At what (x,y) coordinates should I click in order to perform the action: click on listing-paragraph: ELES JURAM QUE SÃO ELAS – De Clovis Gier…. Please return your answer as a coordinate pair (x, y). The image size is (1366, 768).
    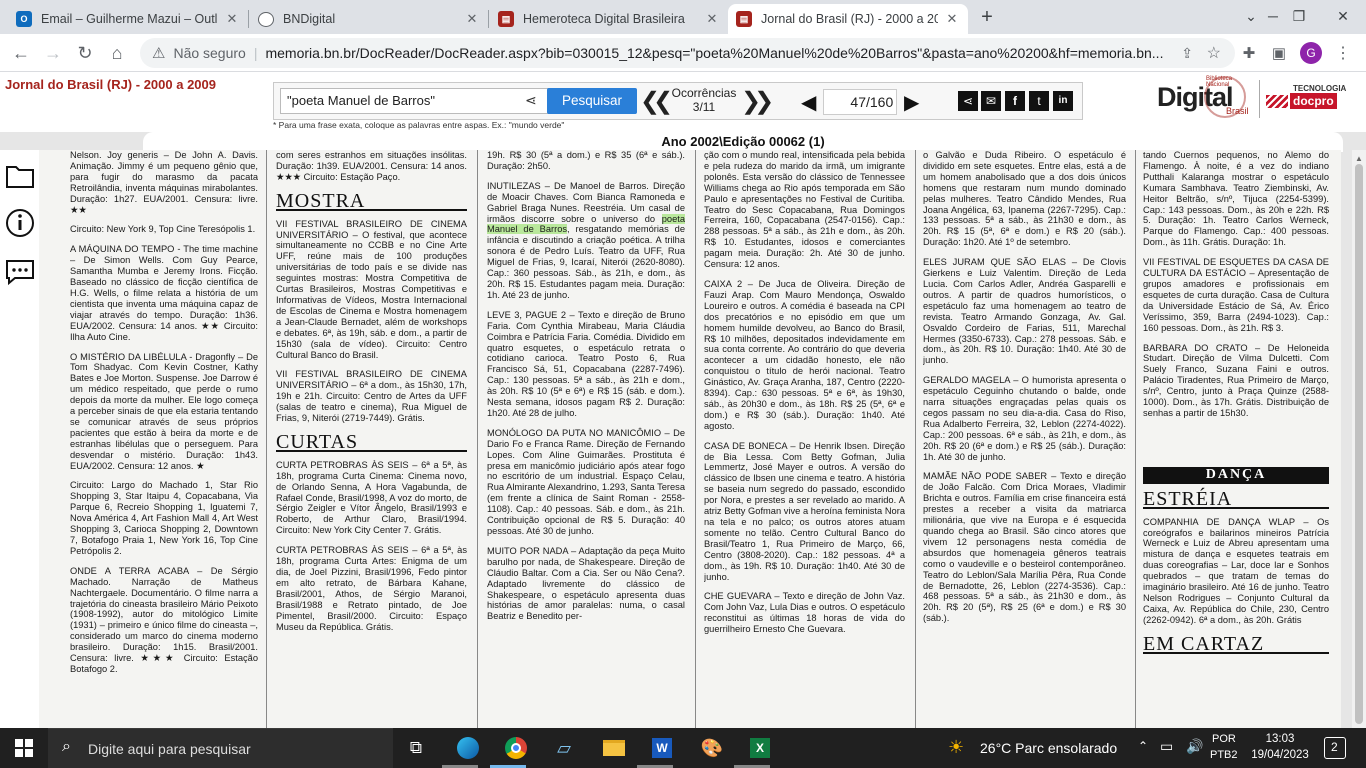
    Looking at the image, I should click on (1024, 311).